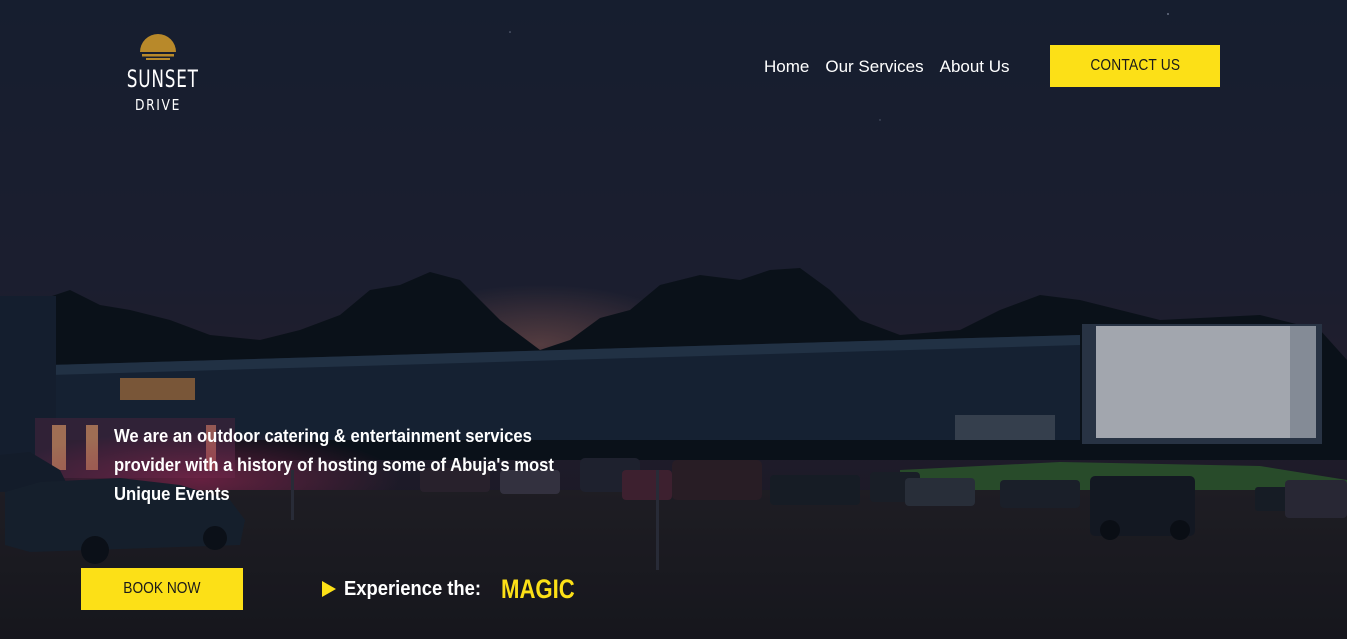  I want to click on contact-us-label: CONTACT US, so click(1135, 65).